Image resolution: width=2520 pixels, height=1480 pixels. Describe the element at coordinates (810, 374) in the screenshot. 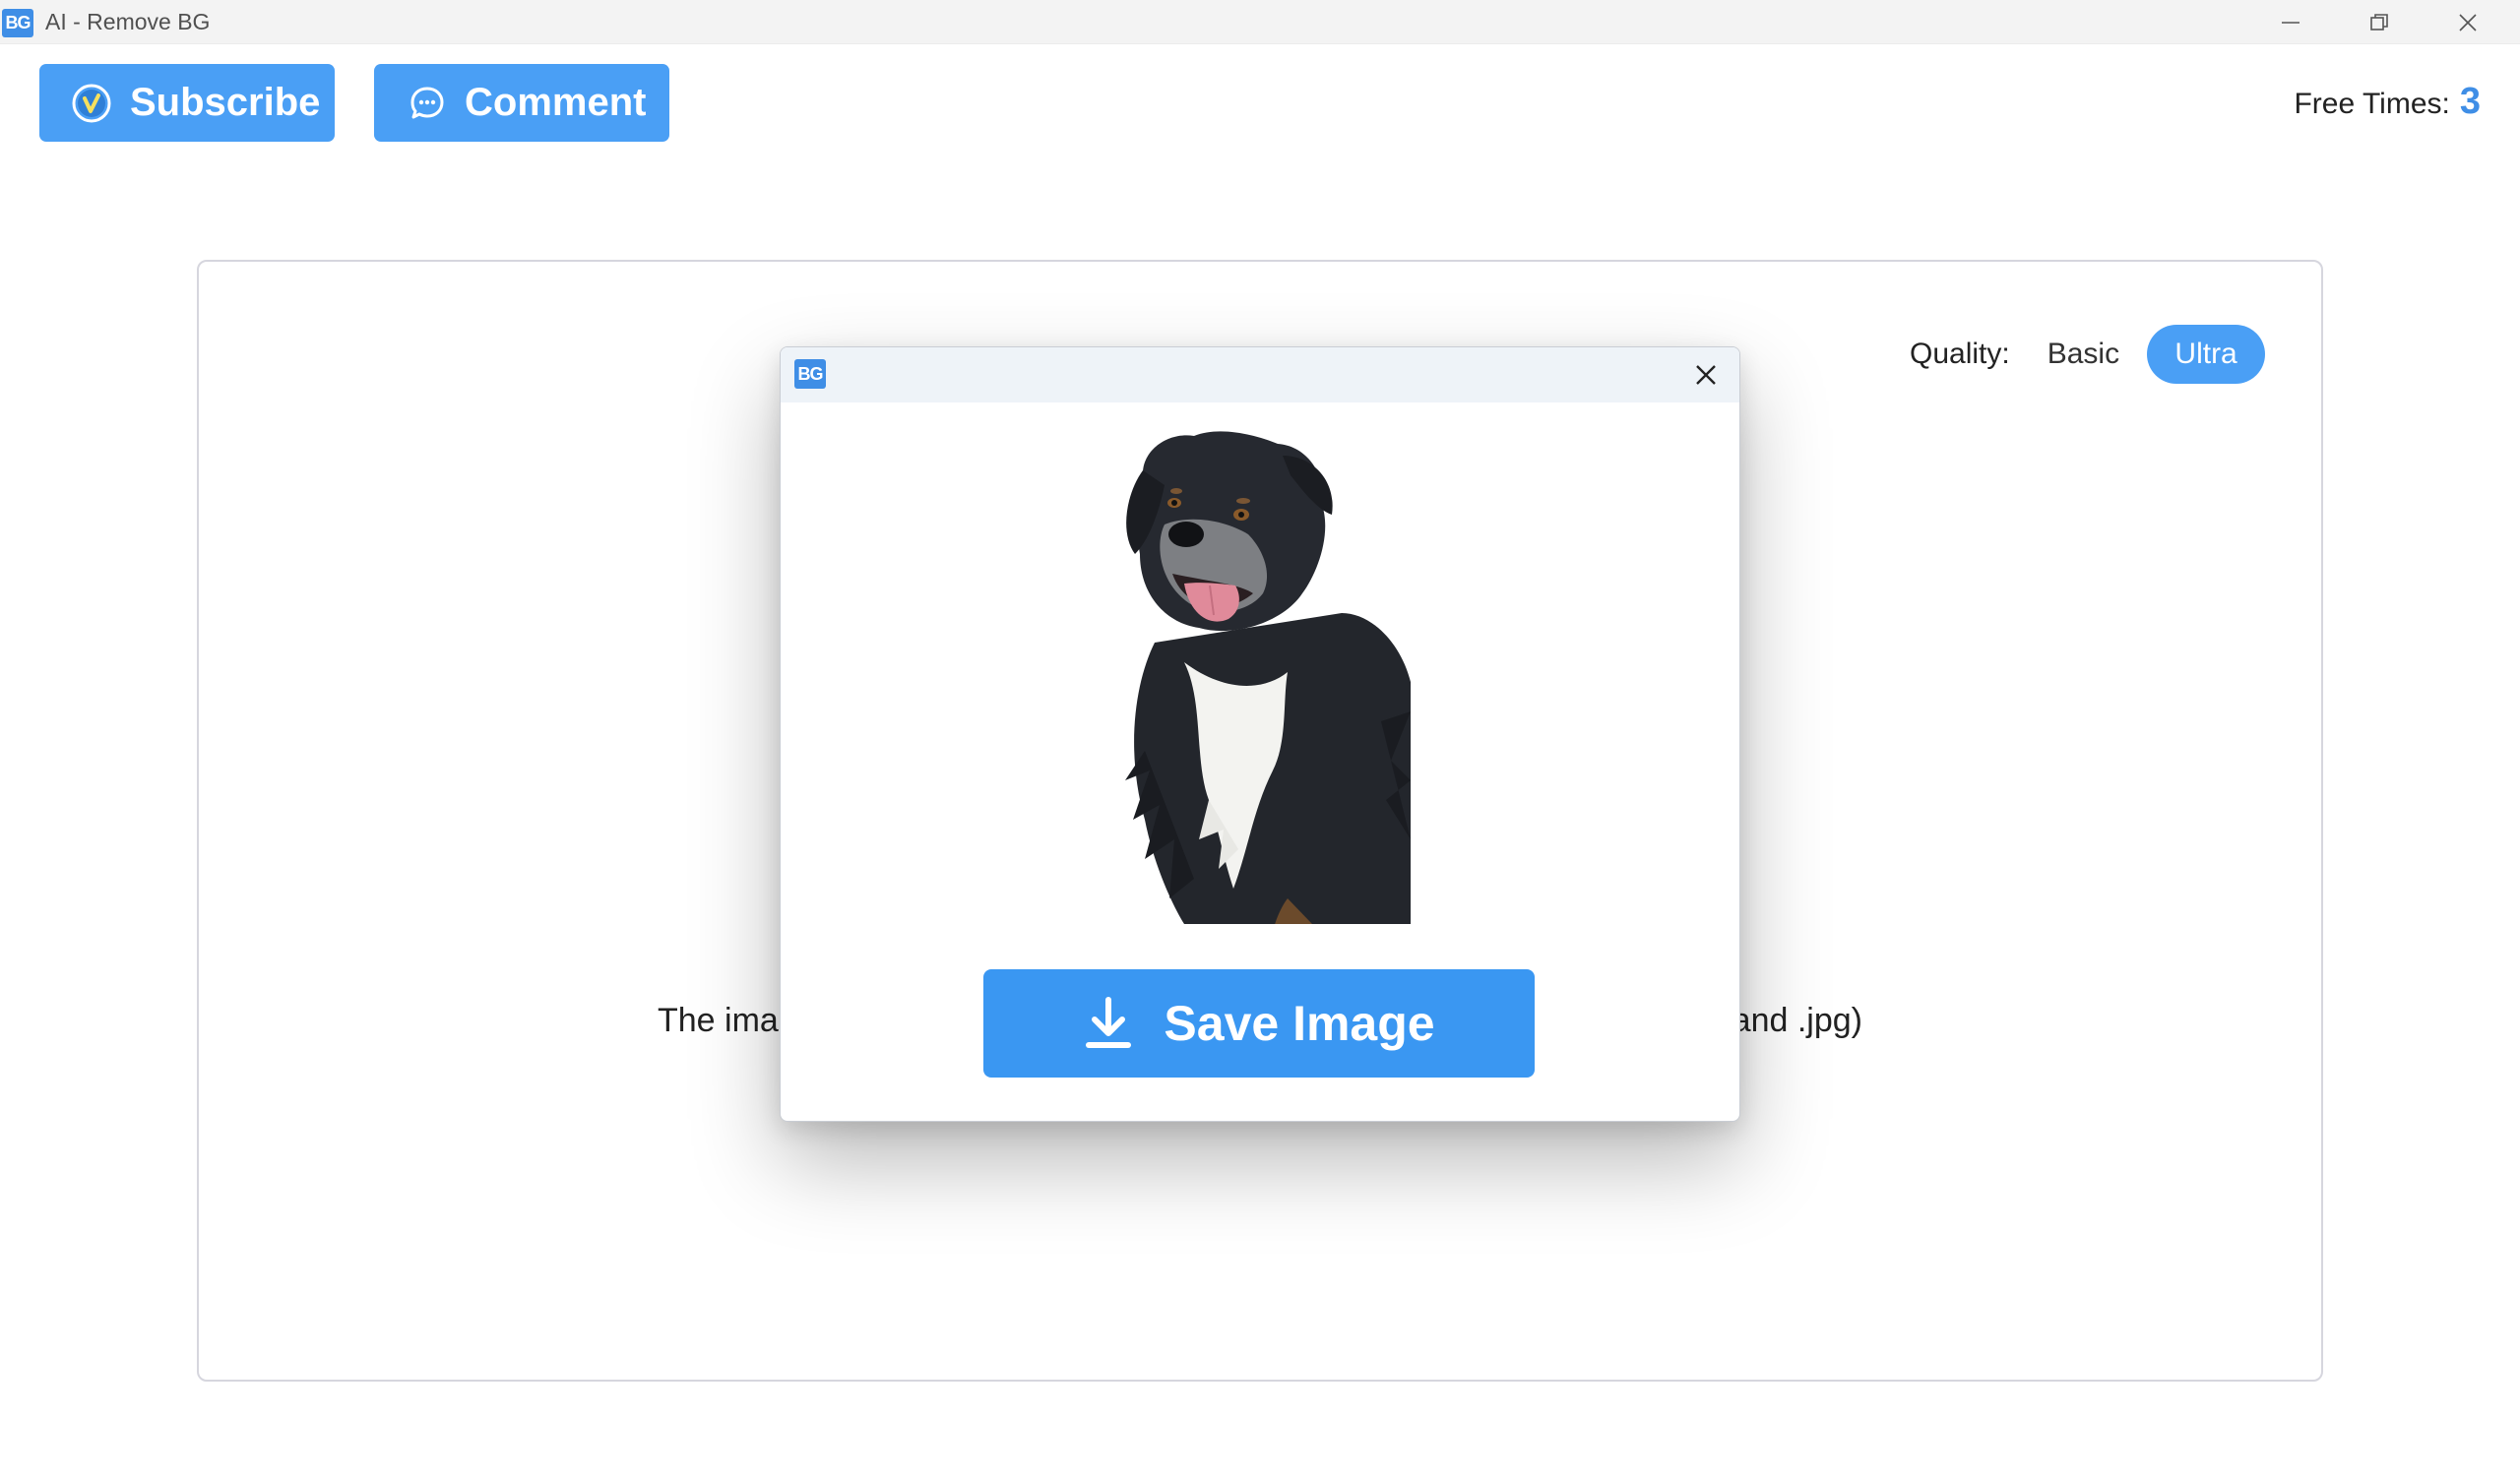

I see `dialog-logo: BG` at that location.